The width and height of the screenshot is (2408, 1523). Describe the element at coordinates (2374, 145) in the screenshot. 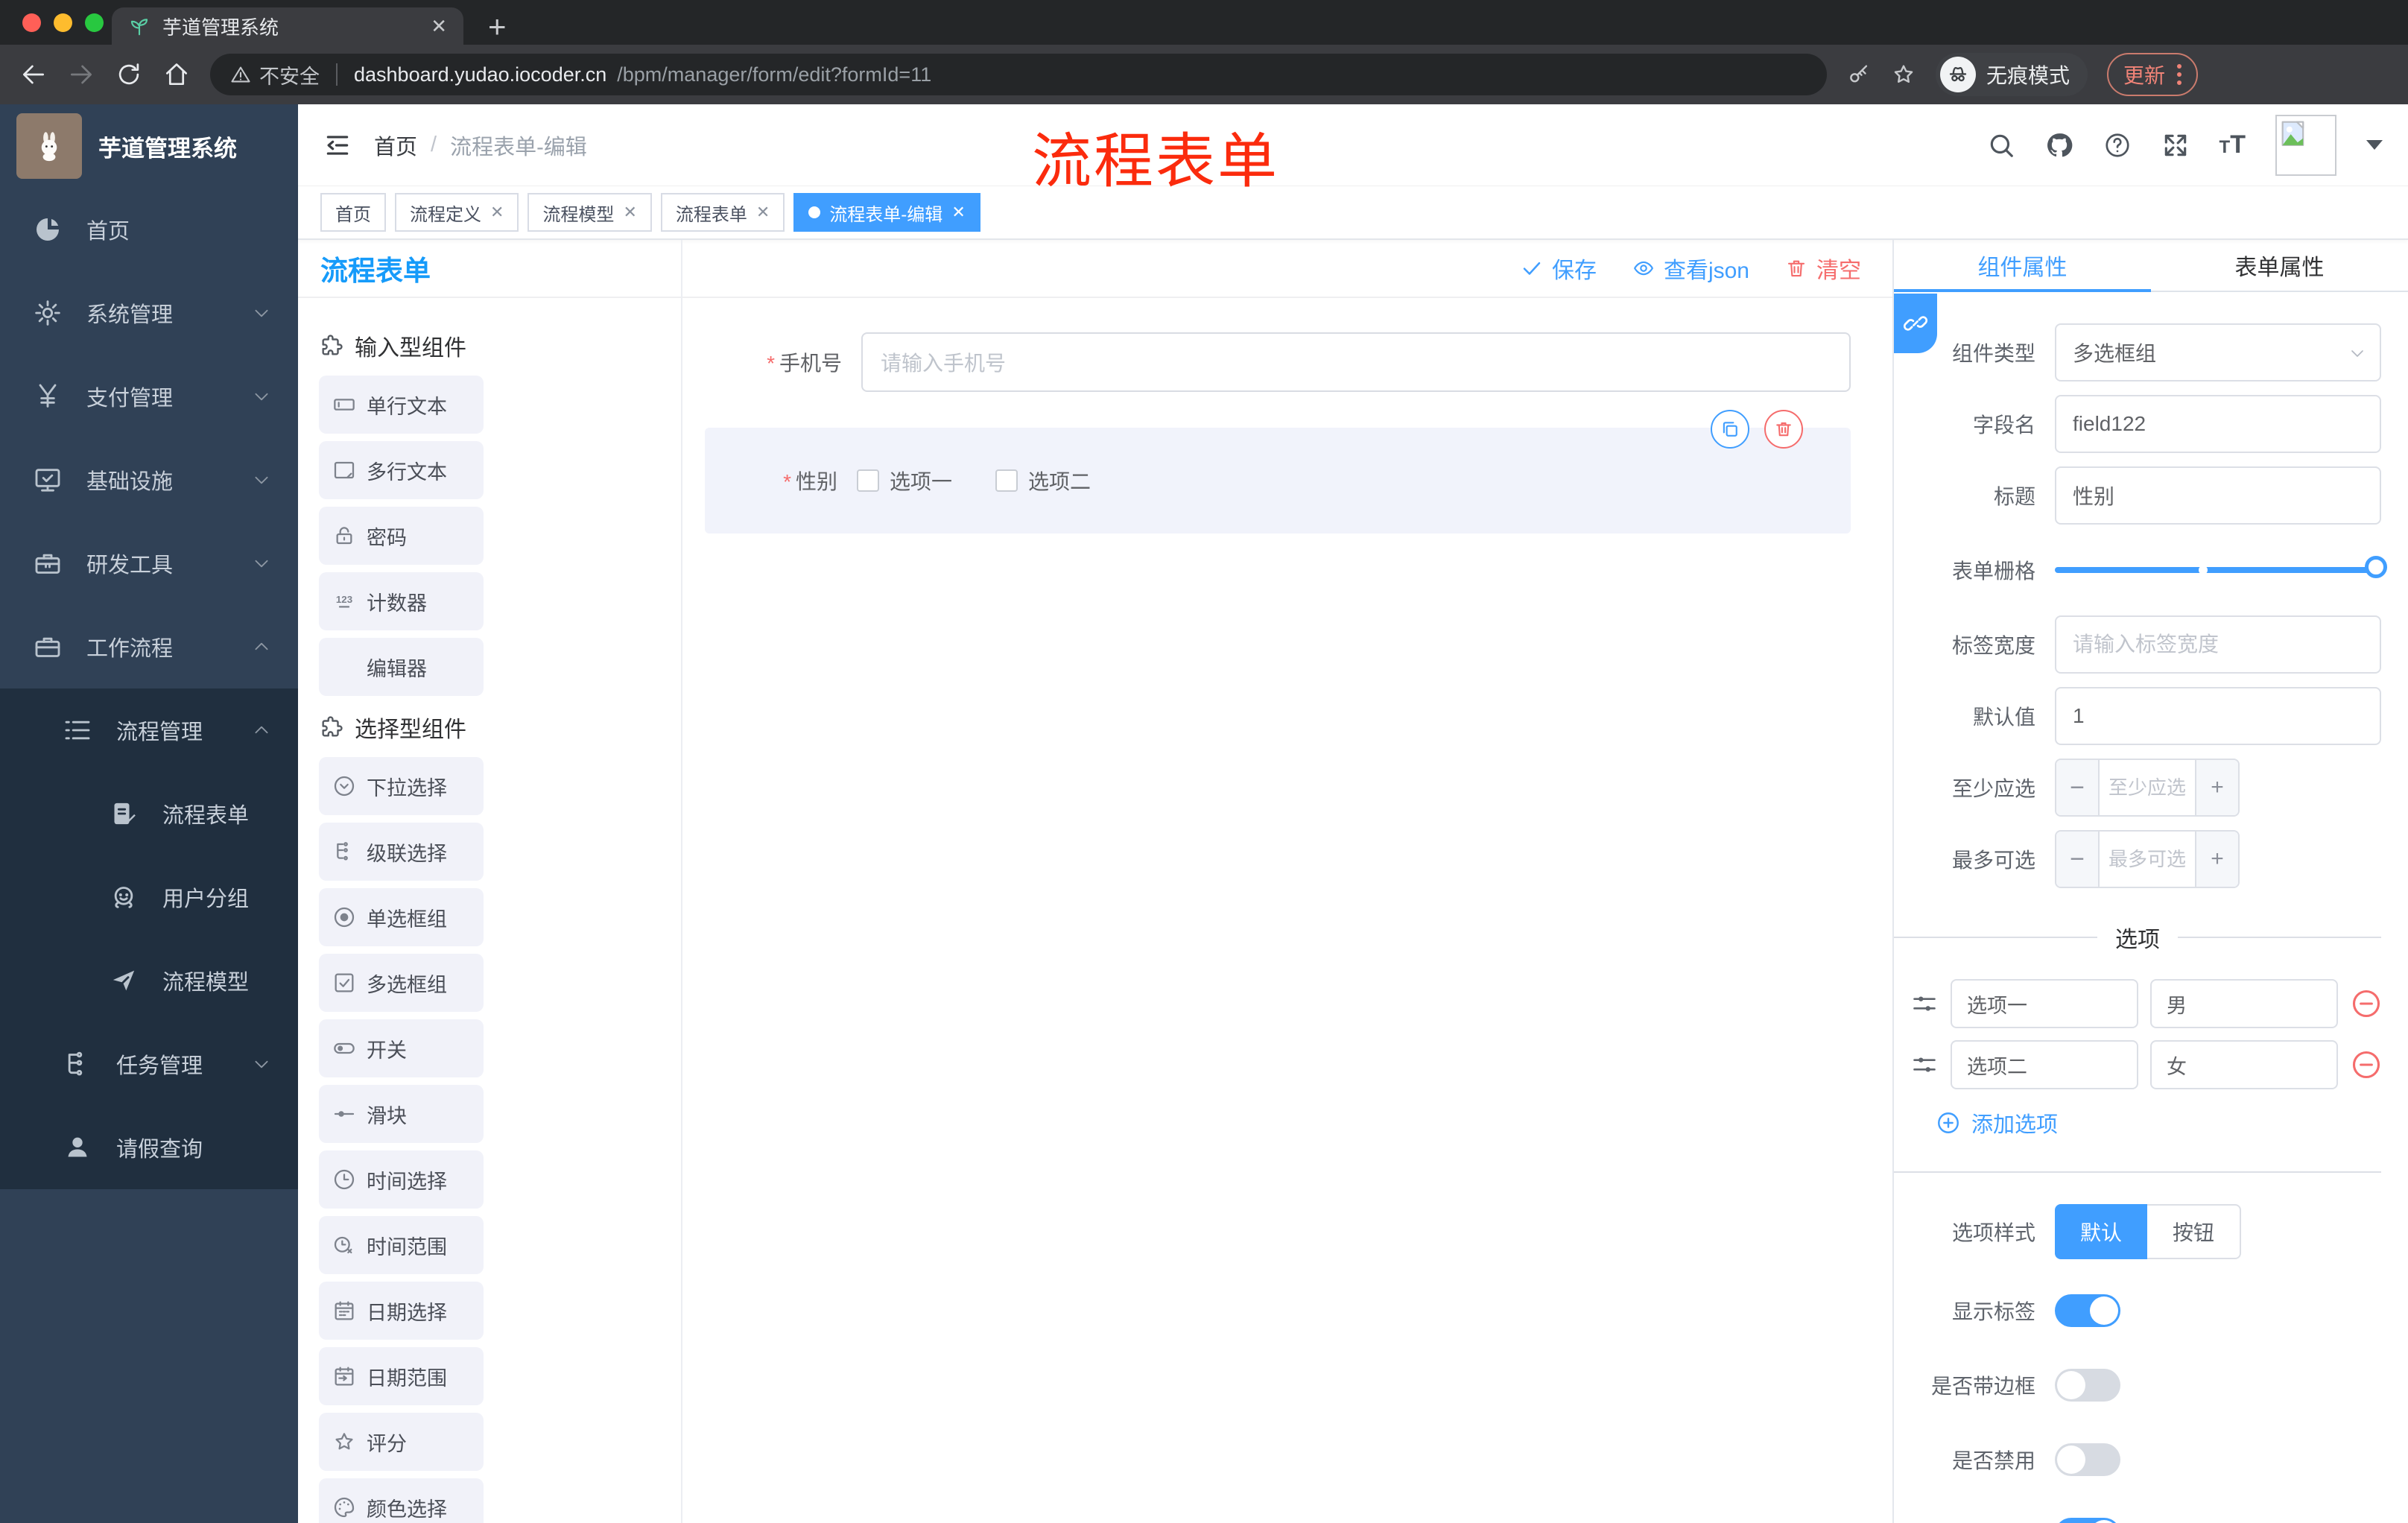

I see `avatar-caret-icon` at that location.